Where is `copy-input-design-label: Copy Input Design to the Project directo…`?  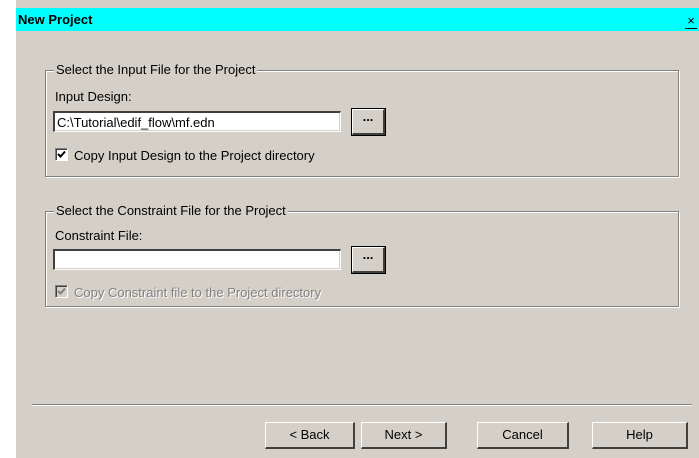 copy-input-design-label: Copy Input Design to the Project directo… is located at coordinates (194, 155).